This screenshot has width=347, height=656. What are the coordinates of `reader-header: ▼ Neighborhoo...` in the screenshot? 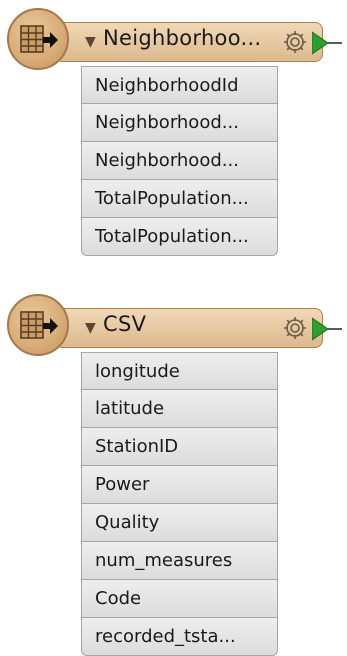 It's located at (173, 38).